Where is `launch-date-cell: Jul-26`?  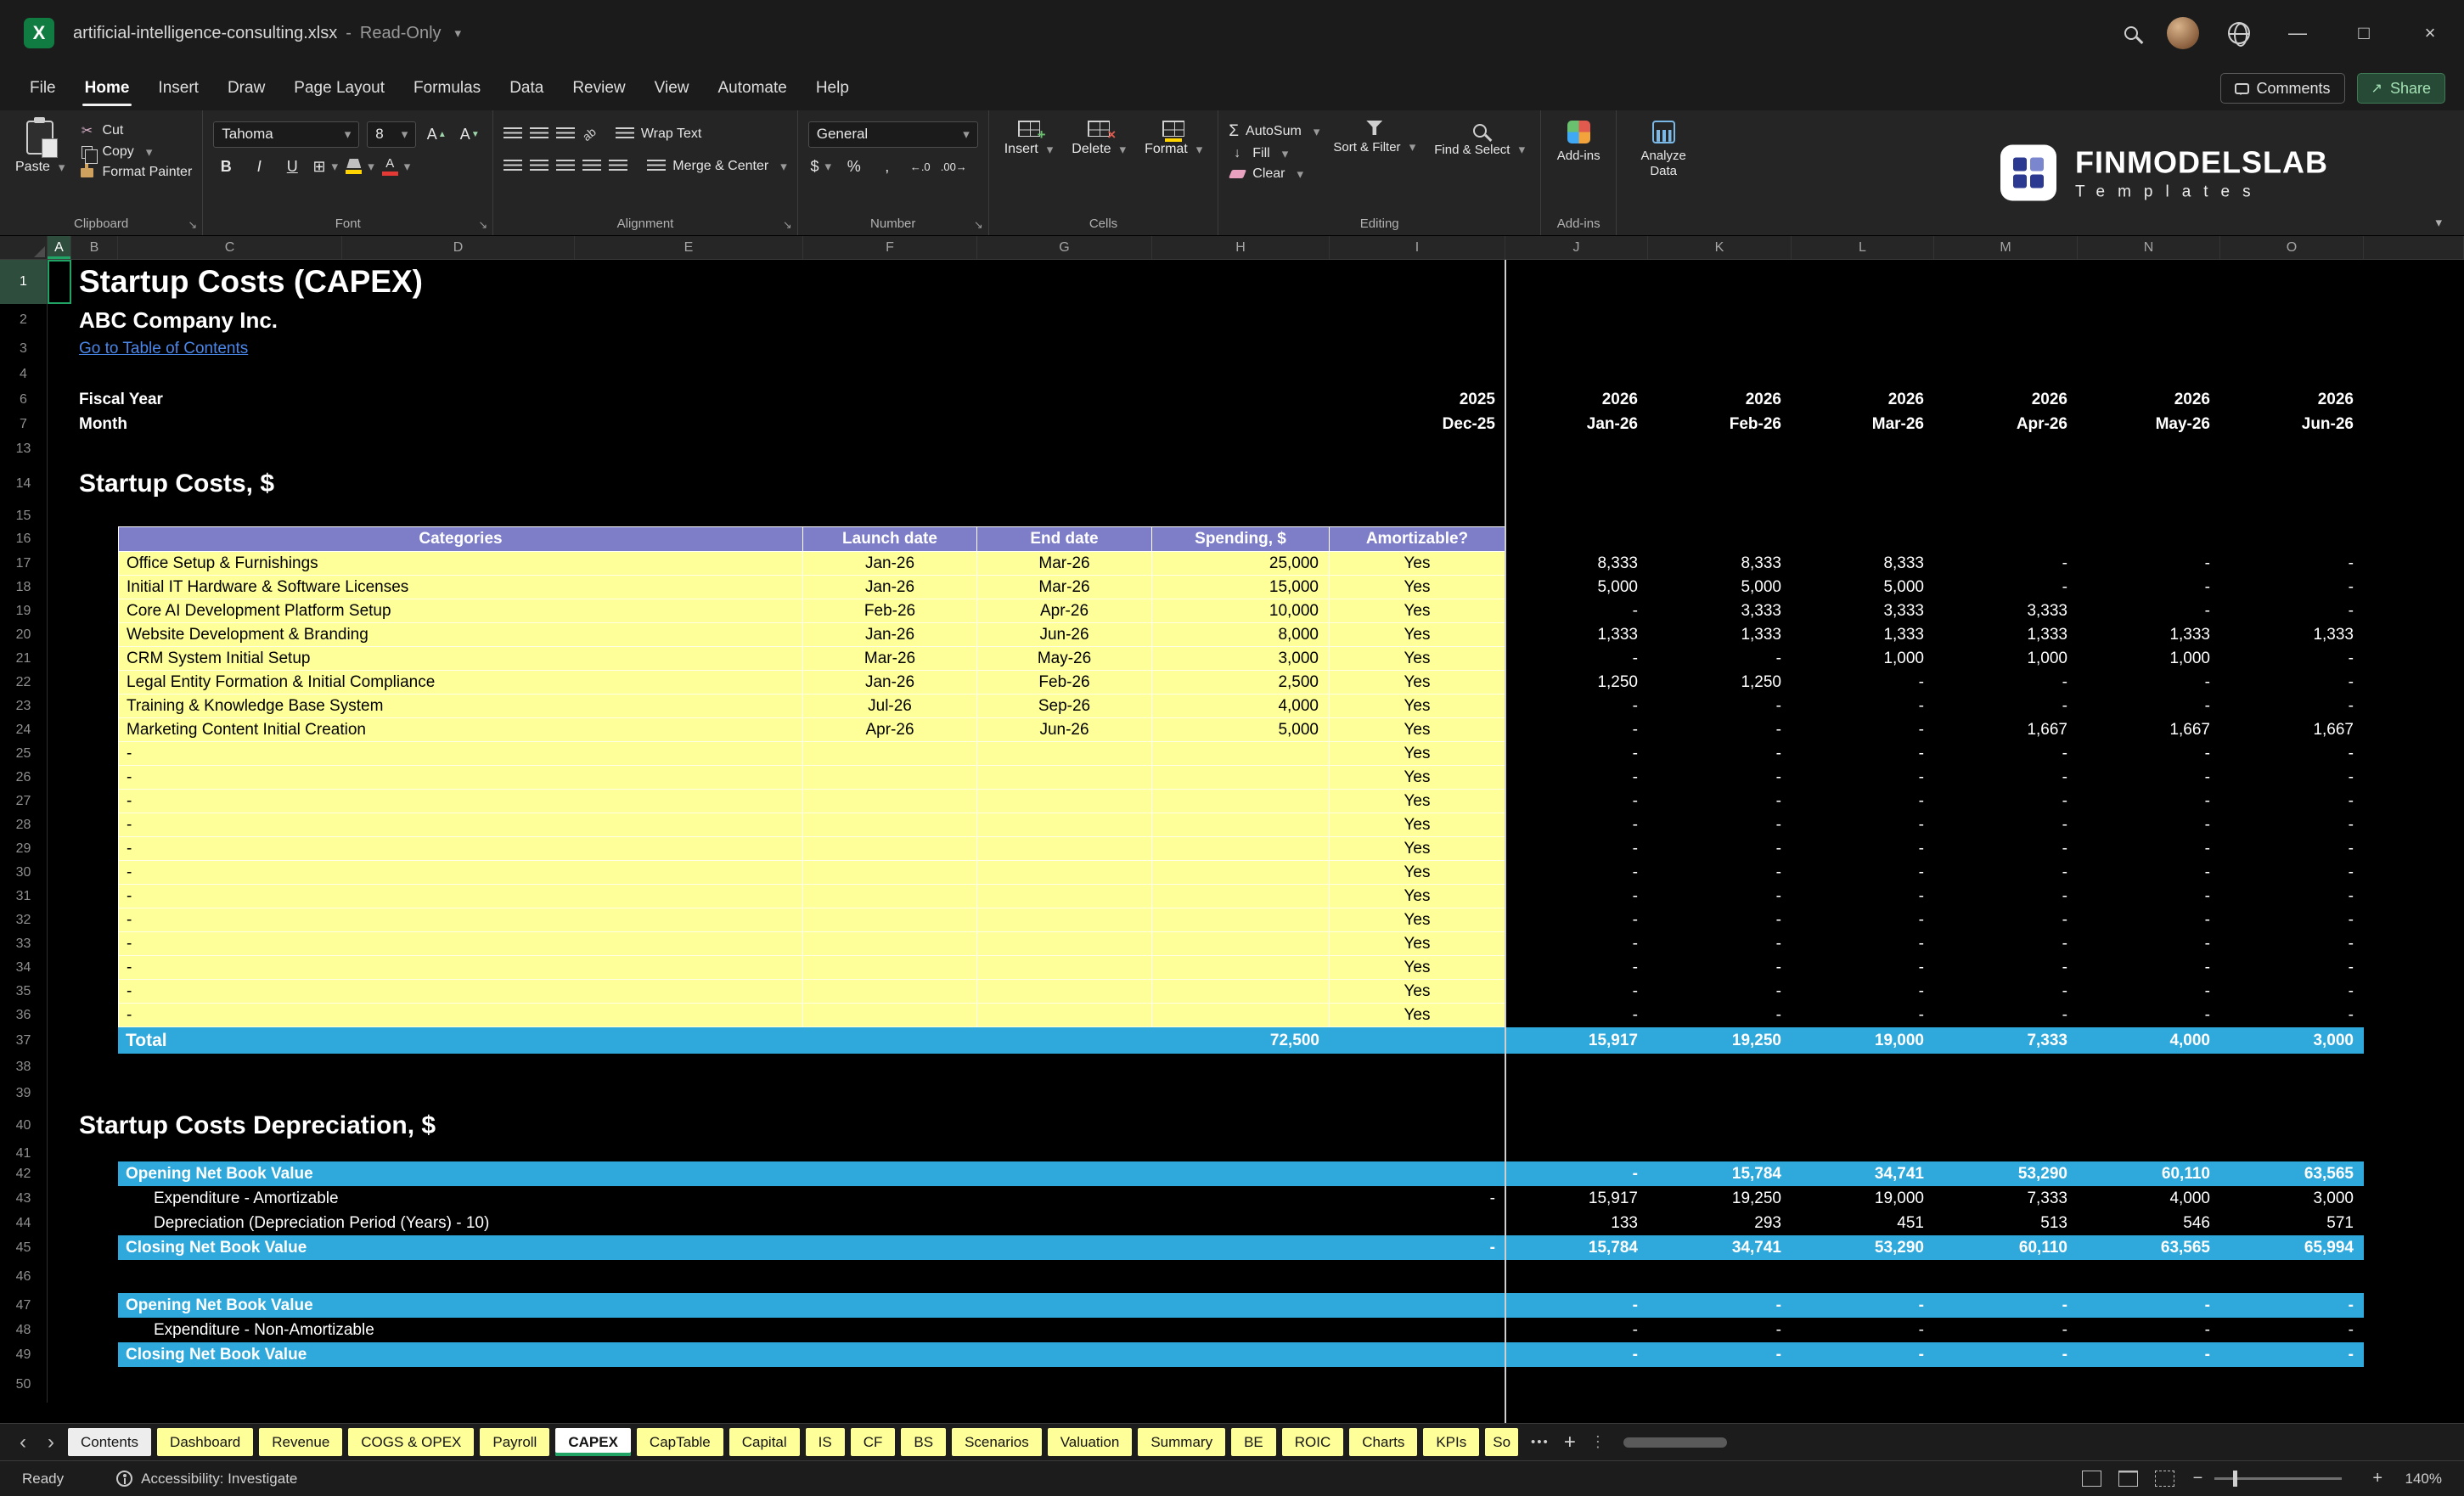 launch-date-cell: Jul-26 is located at coordinates (890, 706).